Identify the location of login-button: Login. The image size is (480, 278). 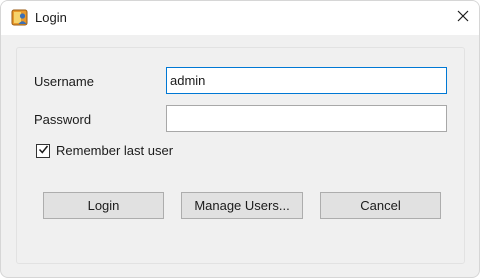
(103, 205).